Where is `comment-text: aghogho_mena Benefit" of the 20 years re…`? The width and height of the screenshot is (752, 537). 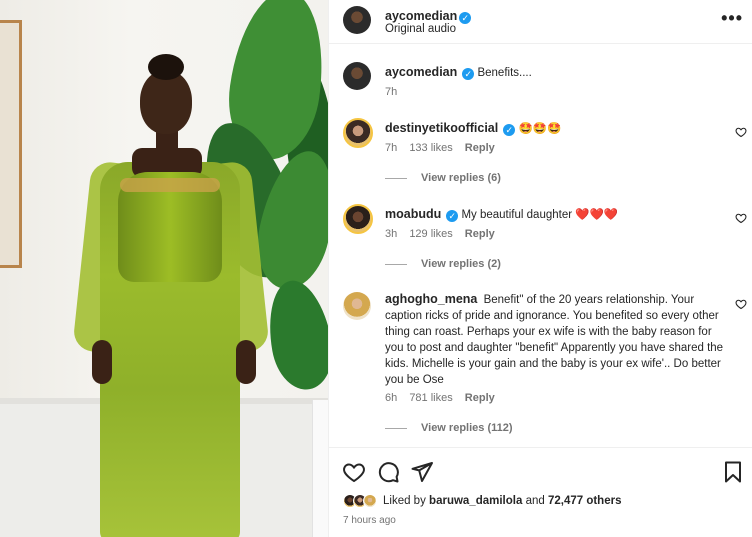 comment-text: aghogho_mena Benefit" of the 20 years re… is located at coordinates (555, 340).